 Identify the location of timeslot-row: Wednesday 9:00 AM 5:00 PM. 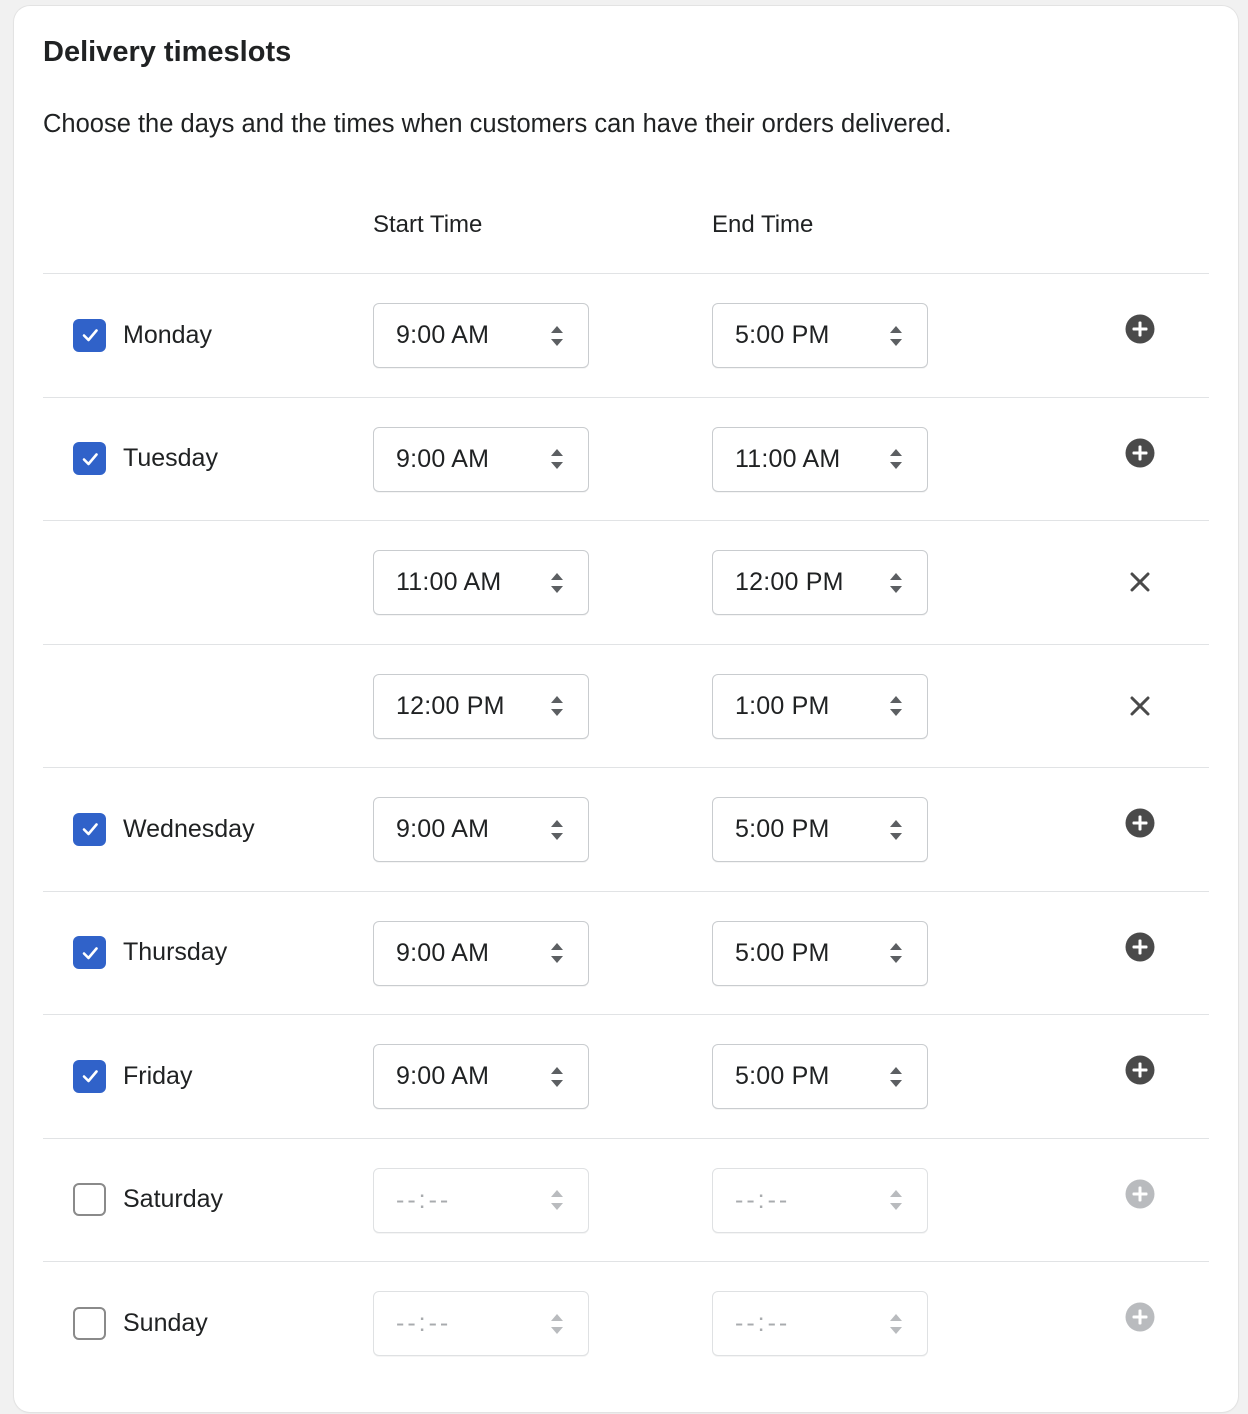
(626, 829).